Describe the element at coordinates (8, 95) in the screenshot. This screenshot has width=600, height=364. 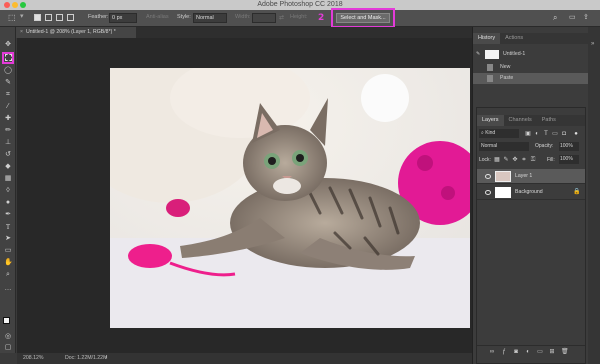
I see `crop-tool-icon: ⌗` at that location.